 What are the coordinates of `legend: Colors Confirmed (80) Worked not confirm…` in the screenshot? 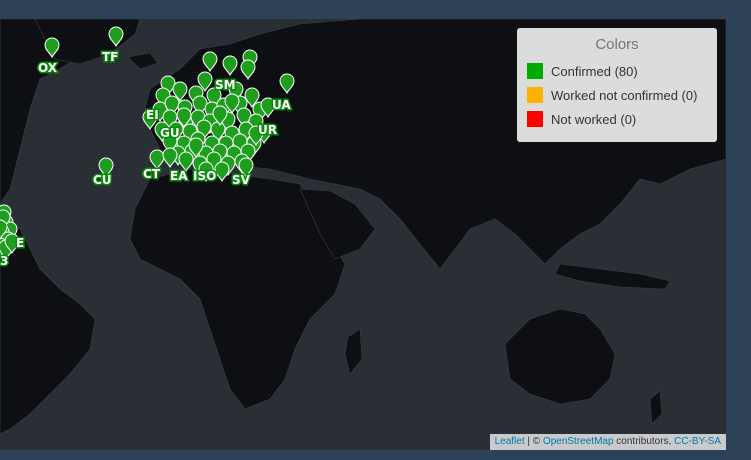 It's located at (617, 85).